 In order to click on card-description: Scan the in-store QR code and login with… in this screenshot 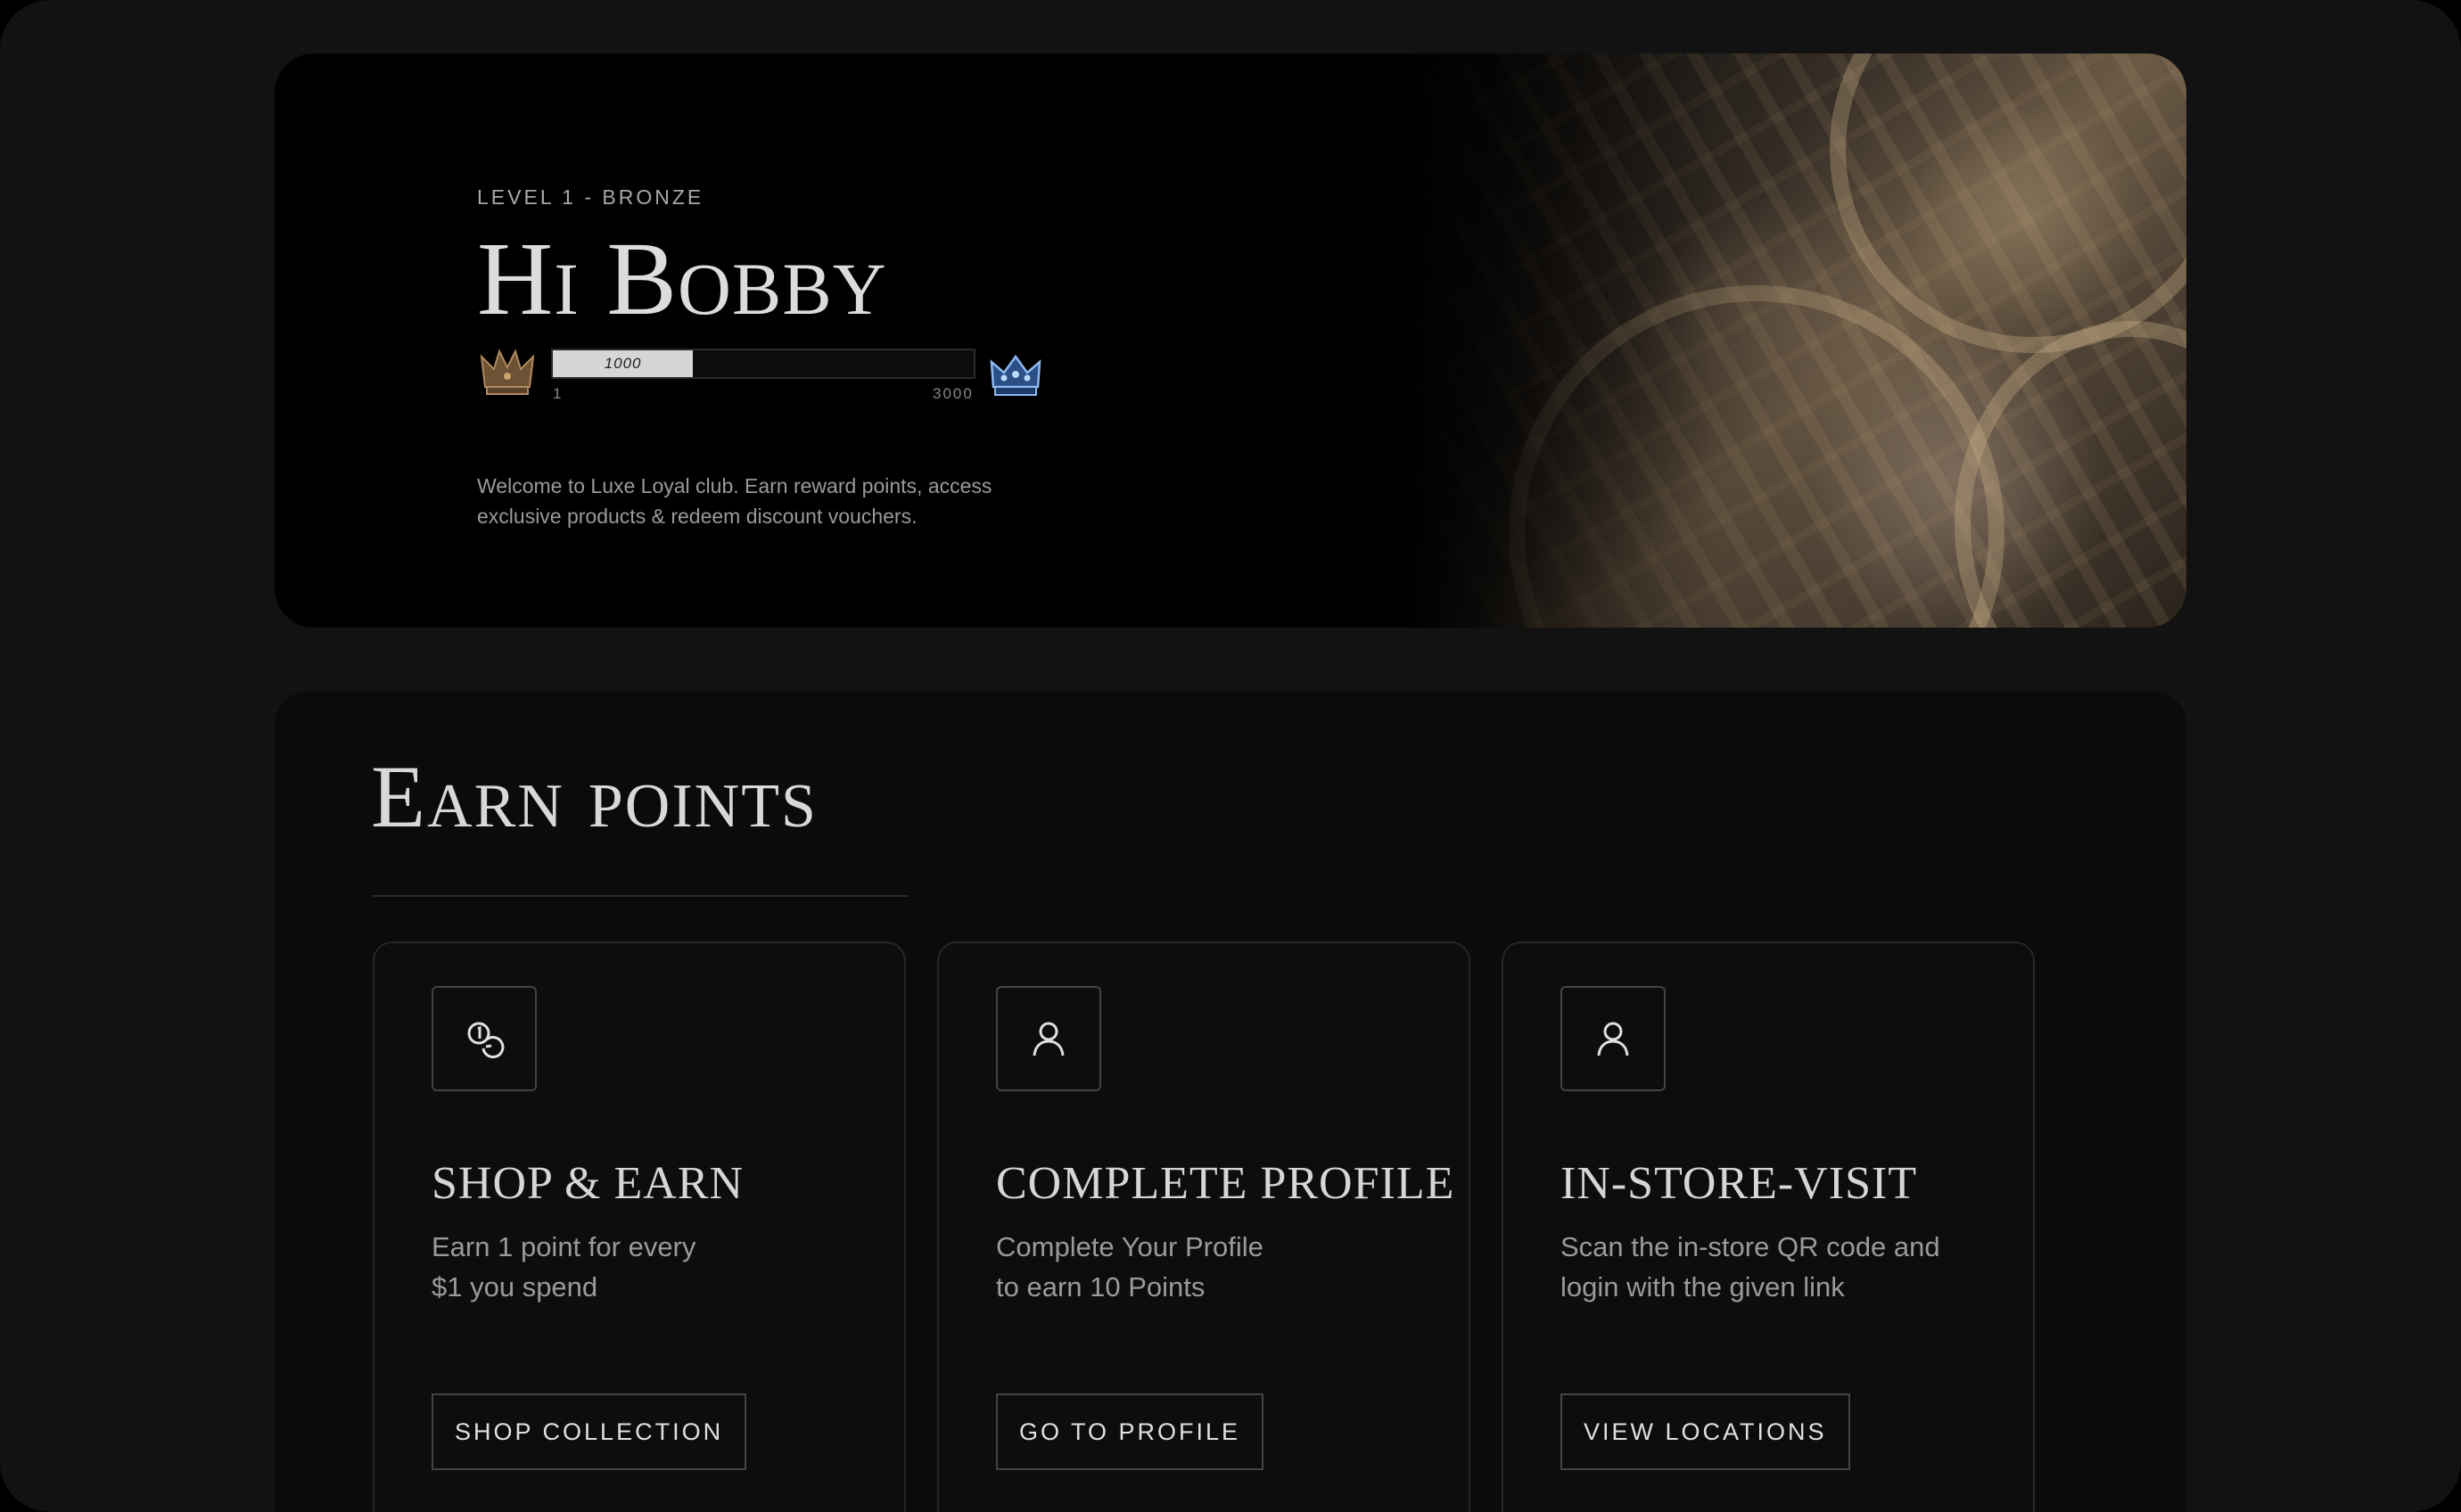, I will do `click(1750, 1266)`.